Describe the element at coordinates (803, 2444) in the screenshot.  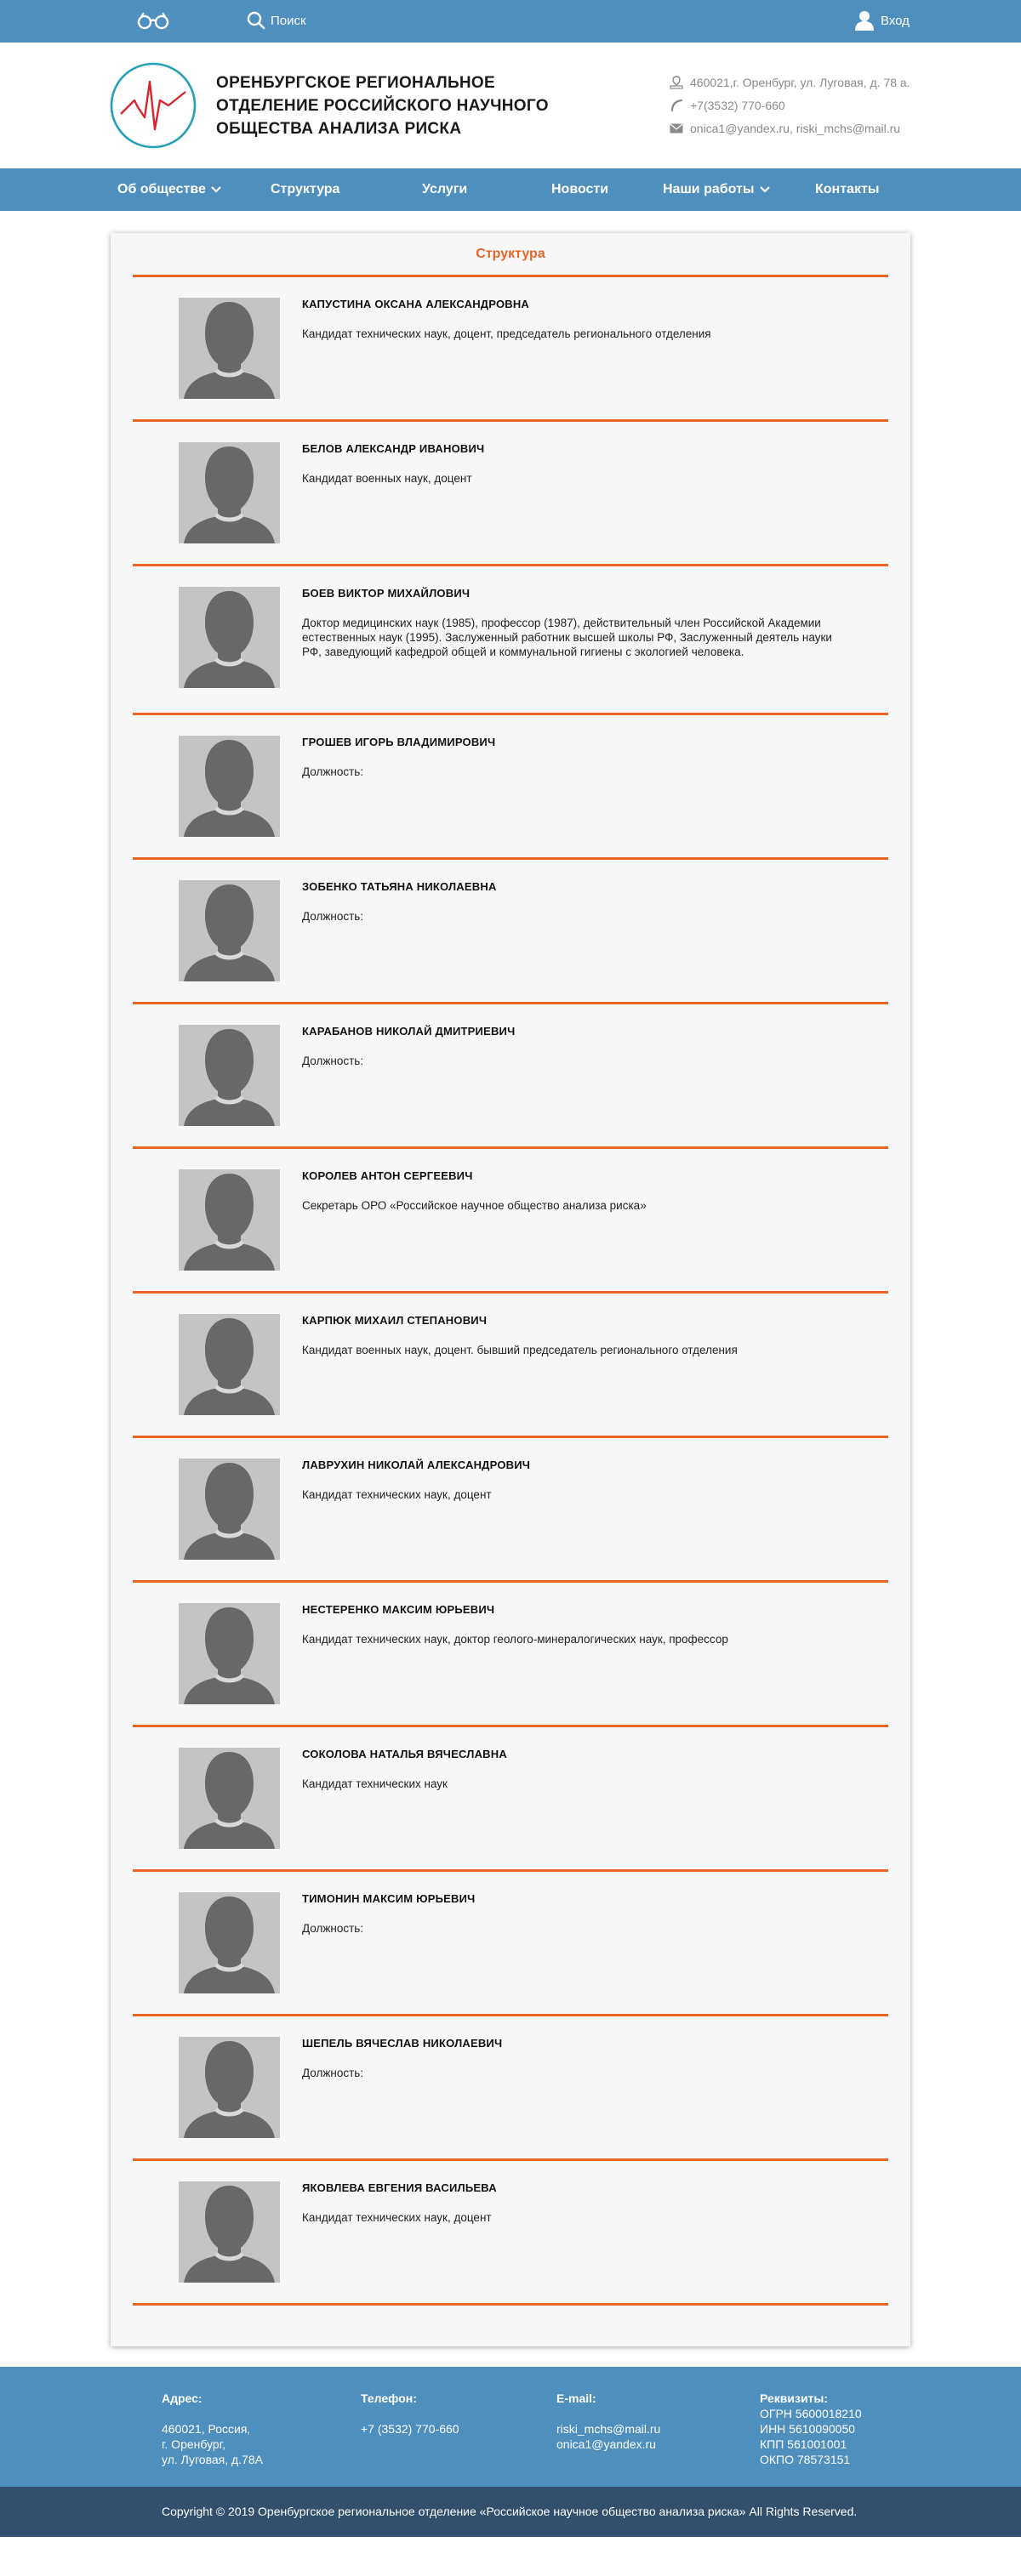
I see `footer-requisites-line: КПП 561001001` at that location.